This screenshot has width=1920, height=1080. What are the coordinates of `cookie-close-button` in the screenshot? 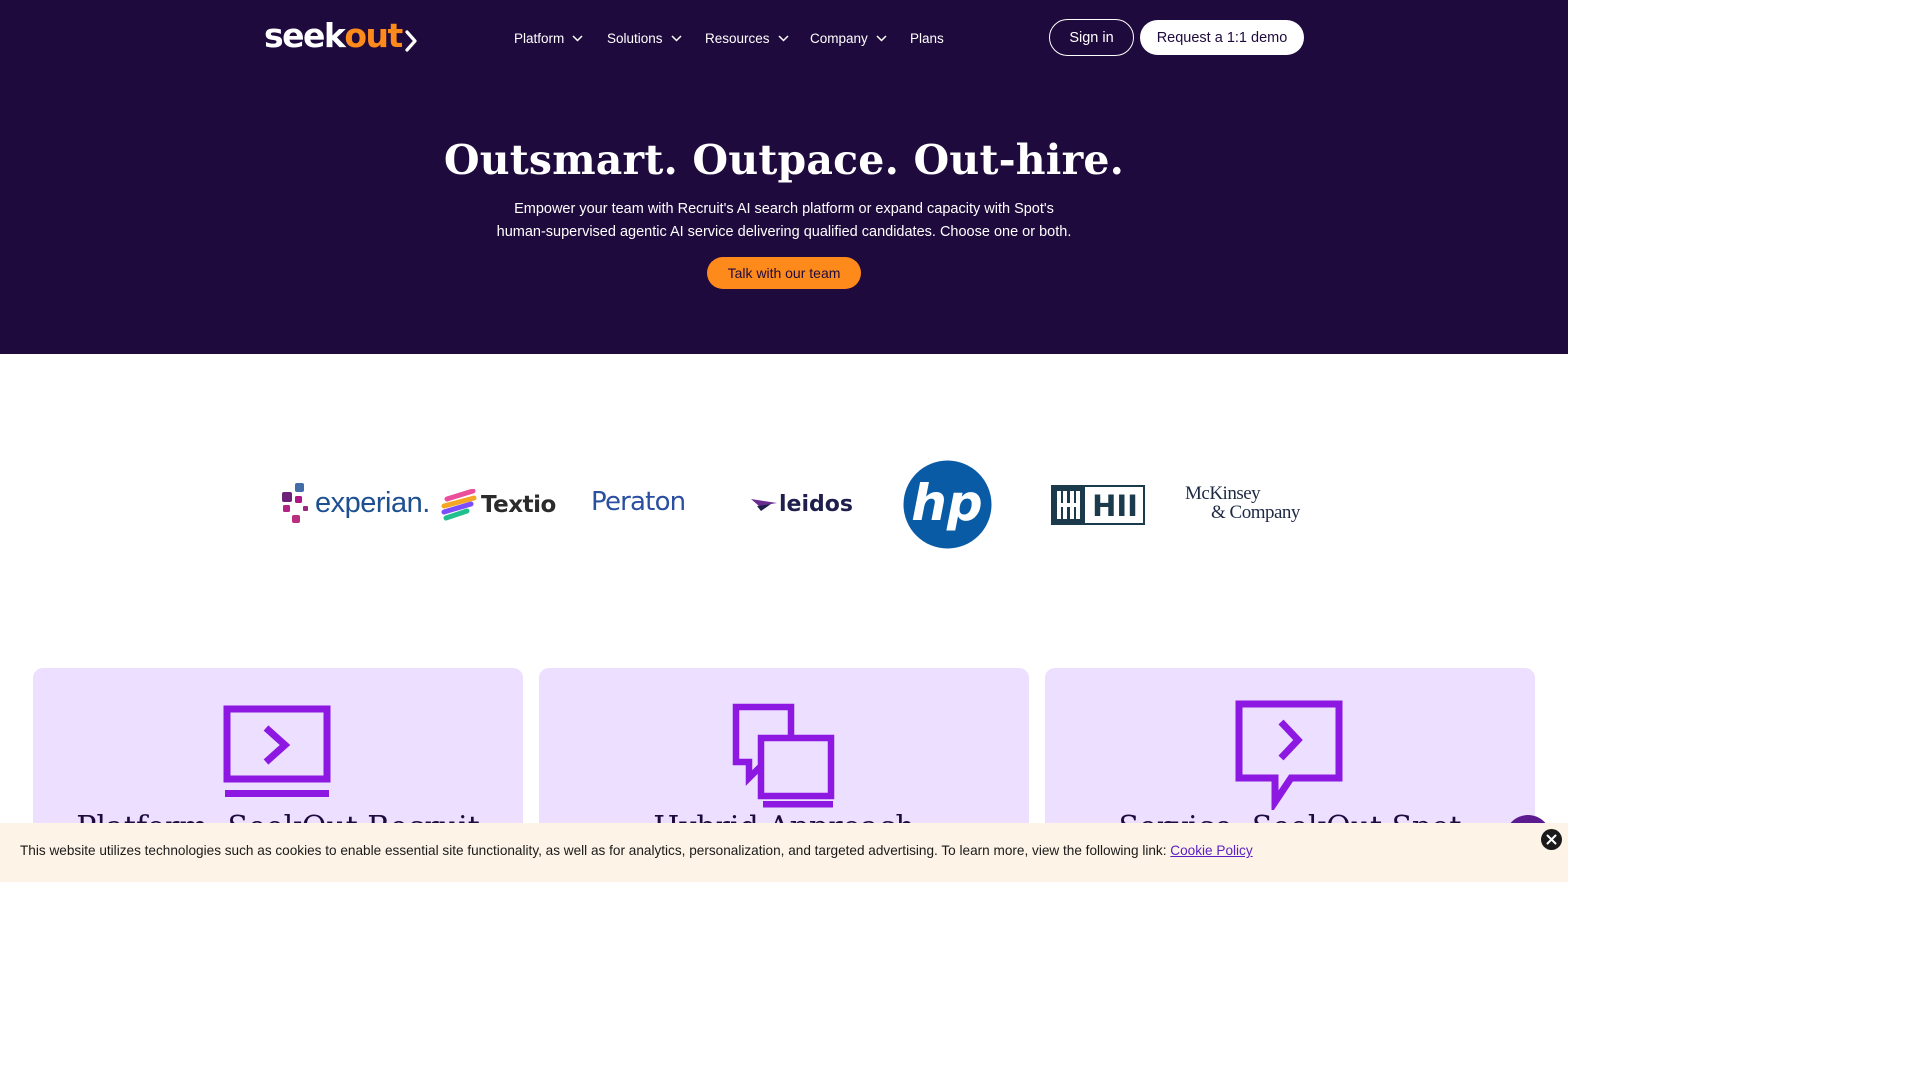 It's located at (1551, 839).